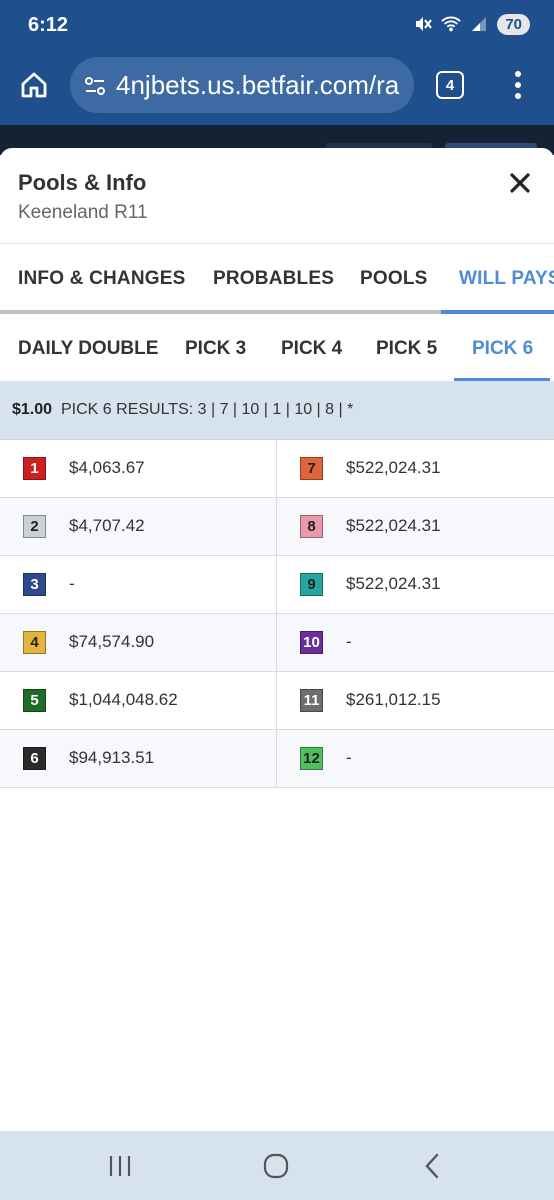 The width and height of the screenshot is (554, 1200). What do you see at coordinates (311, 349) in the screenshot?
I see `tab-pick-4: PICK 4` at bounding box center [311, 349].